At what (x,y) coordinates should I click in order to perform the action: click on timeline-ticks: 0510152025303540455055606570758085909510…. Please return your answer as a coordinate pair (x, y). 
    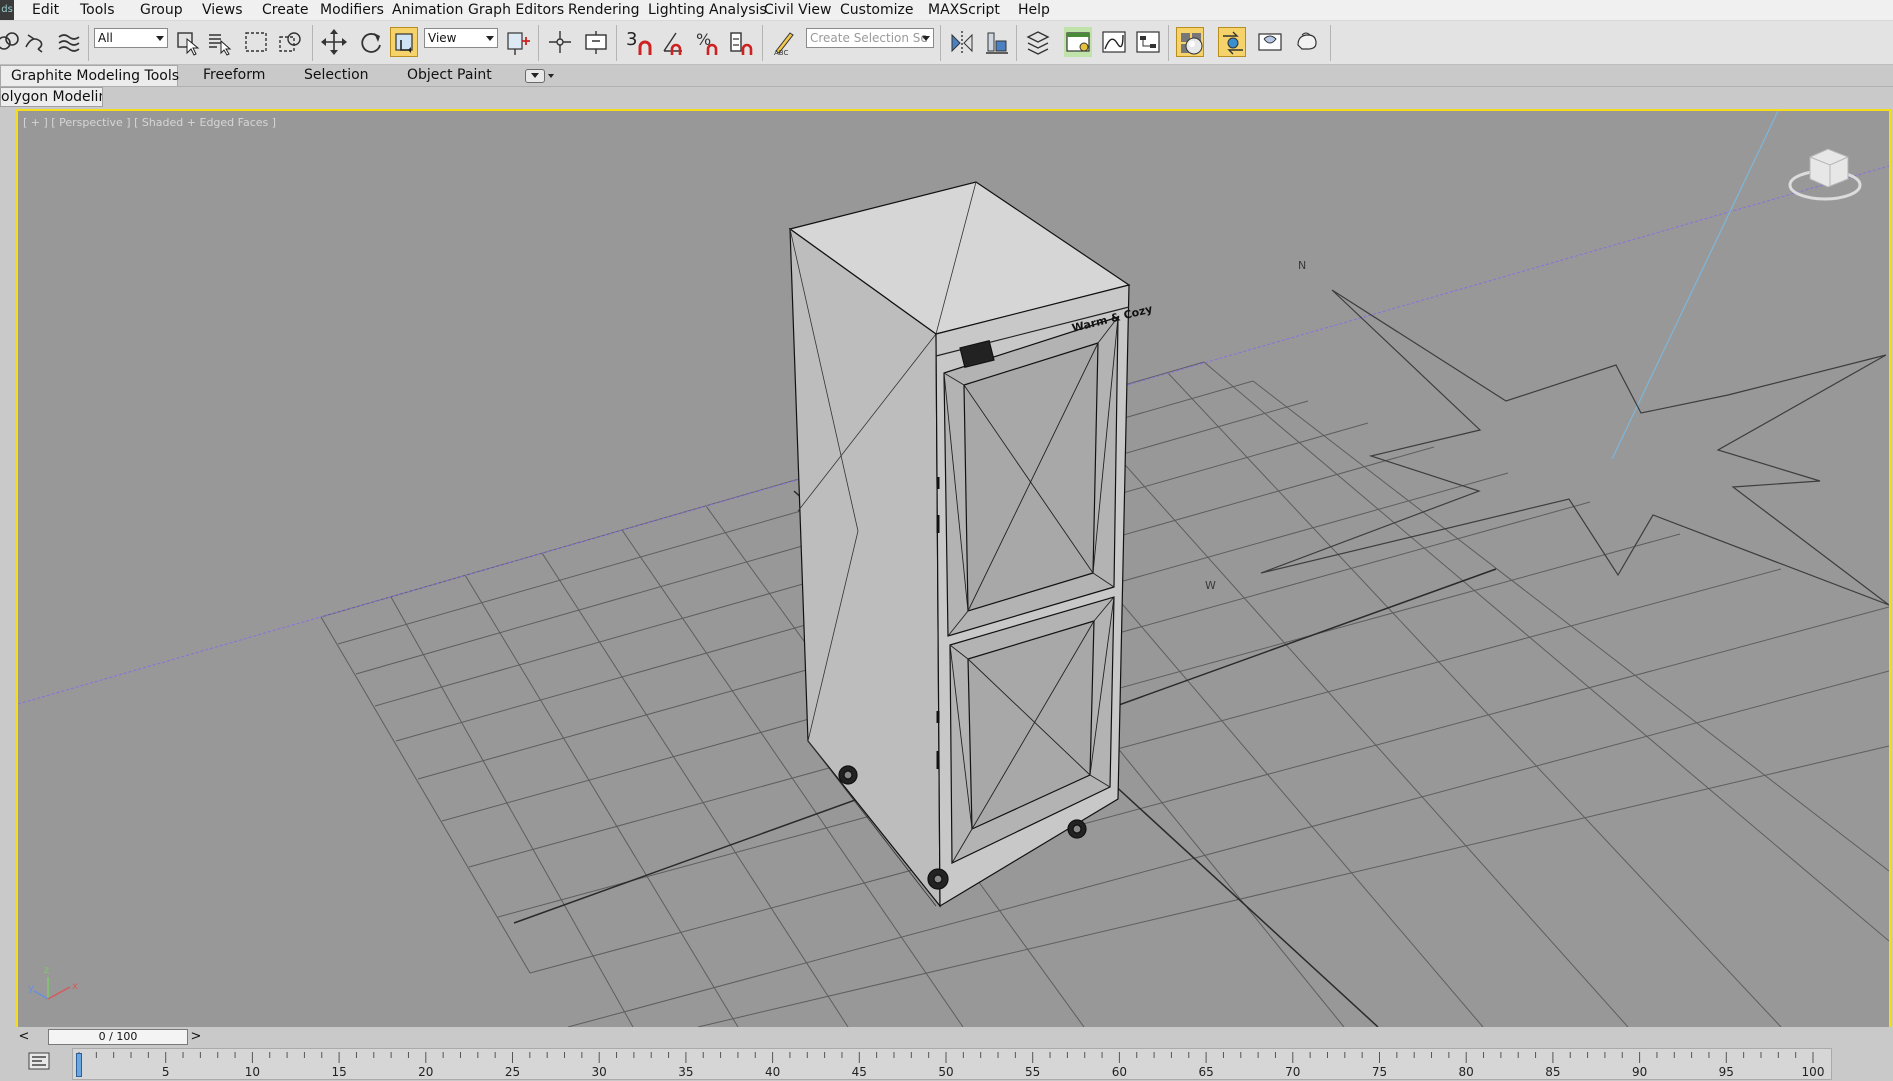
    Looking at the image, I should click on (950, 1065).